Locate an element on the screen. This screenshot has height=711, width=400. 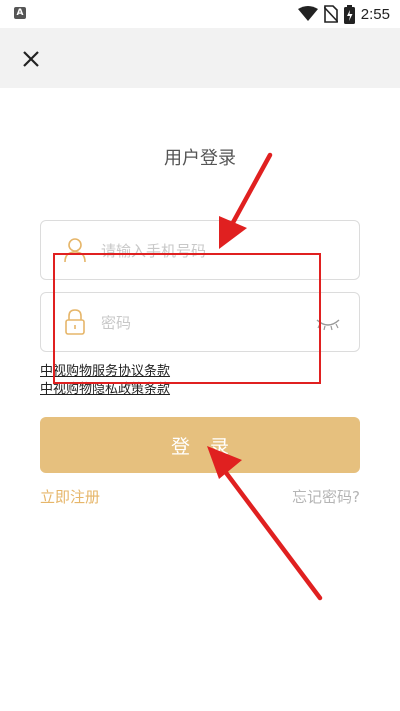
close-icon is located at coordinates (31, 59).